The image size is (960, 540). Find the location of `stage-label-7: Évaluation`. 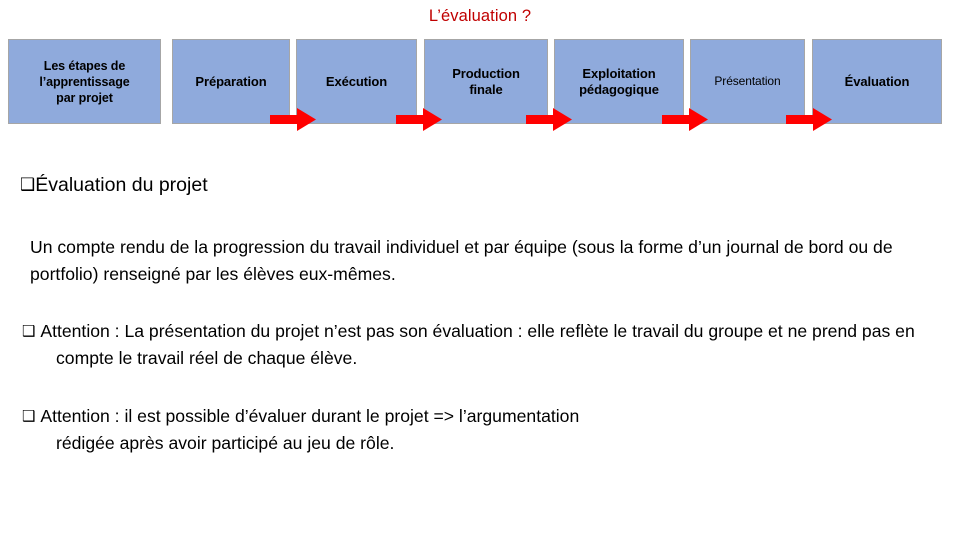

stage-label-7: Évaluation is located at coordinates (877, 81).